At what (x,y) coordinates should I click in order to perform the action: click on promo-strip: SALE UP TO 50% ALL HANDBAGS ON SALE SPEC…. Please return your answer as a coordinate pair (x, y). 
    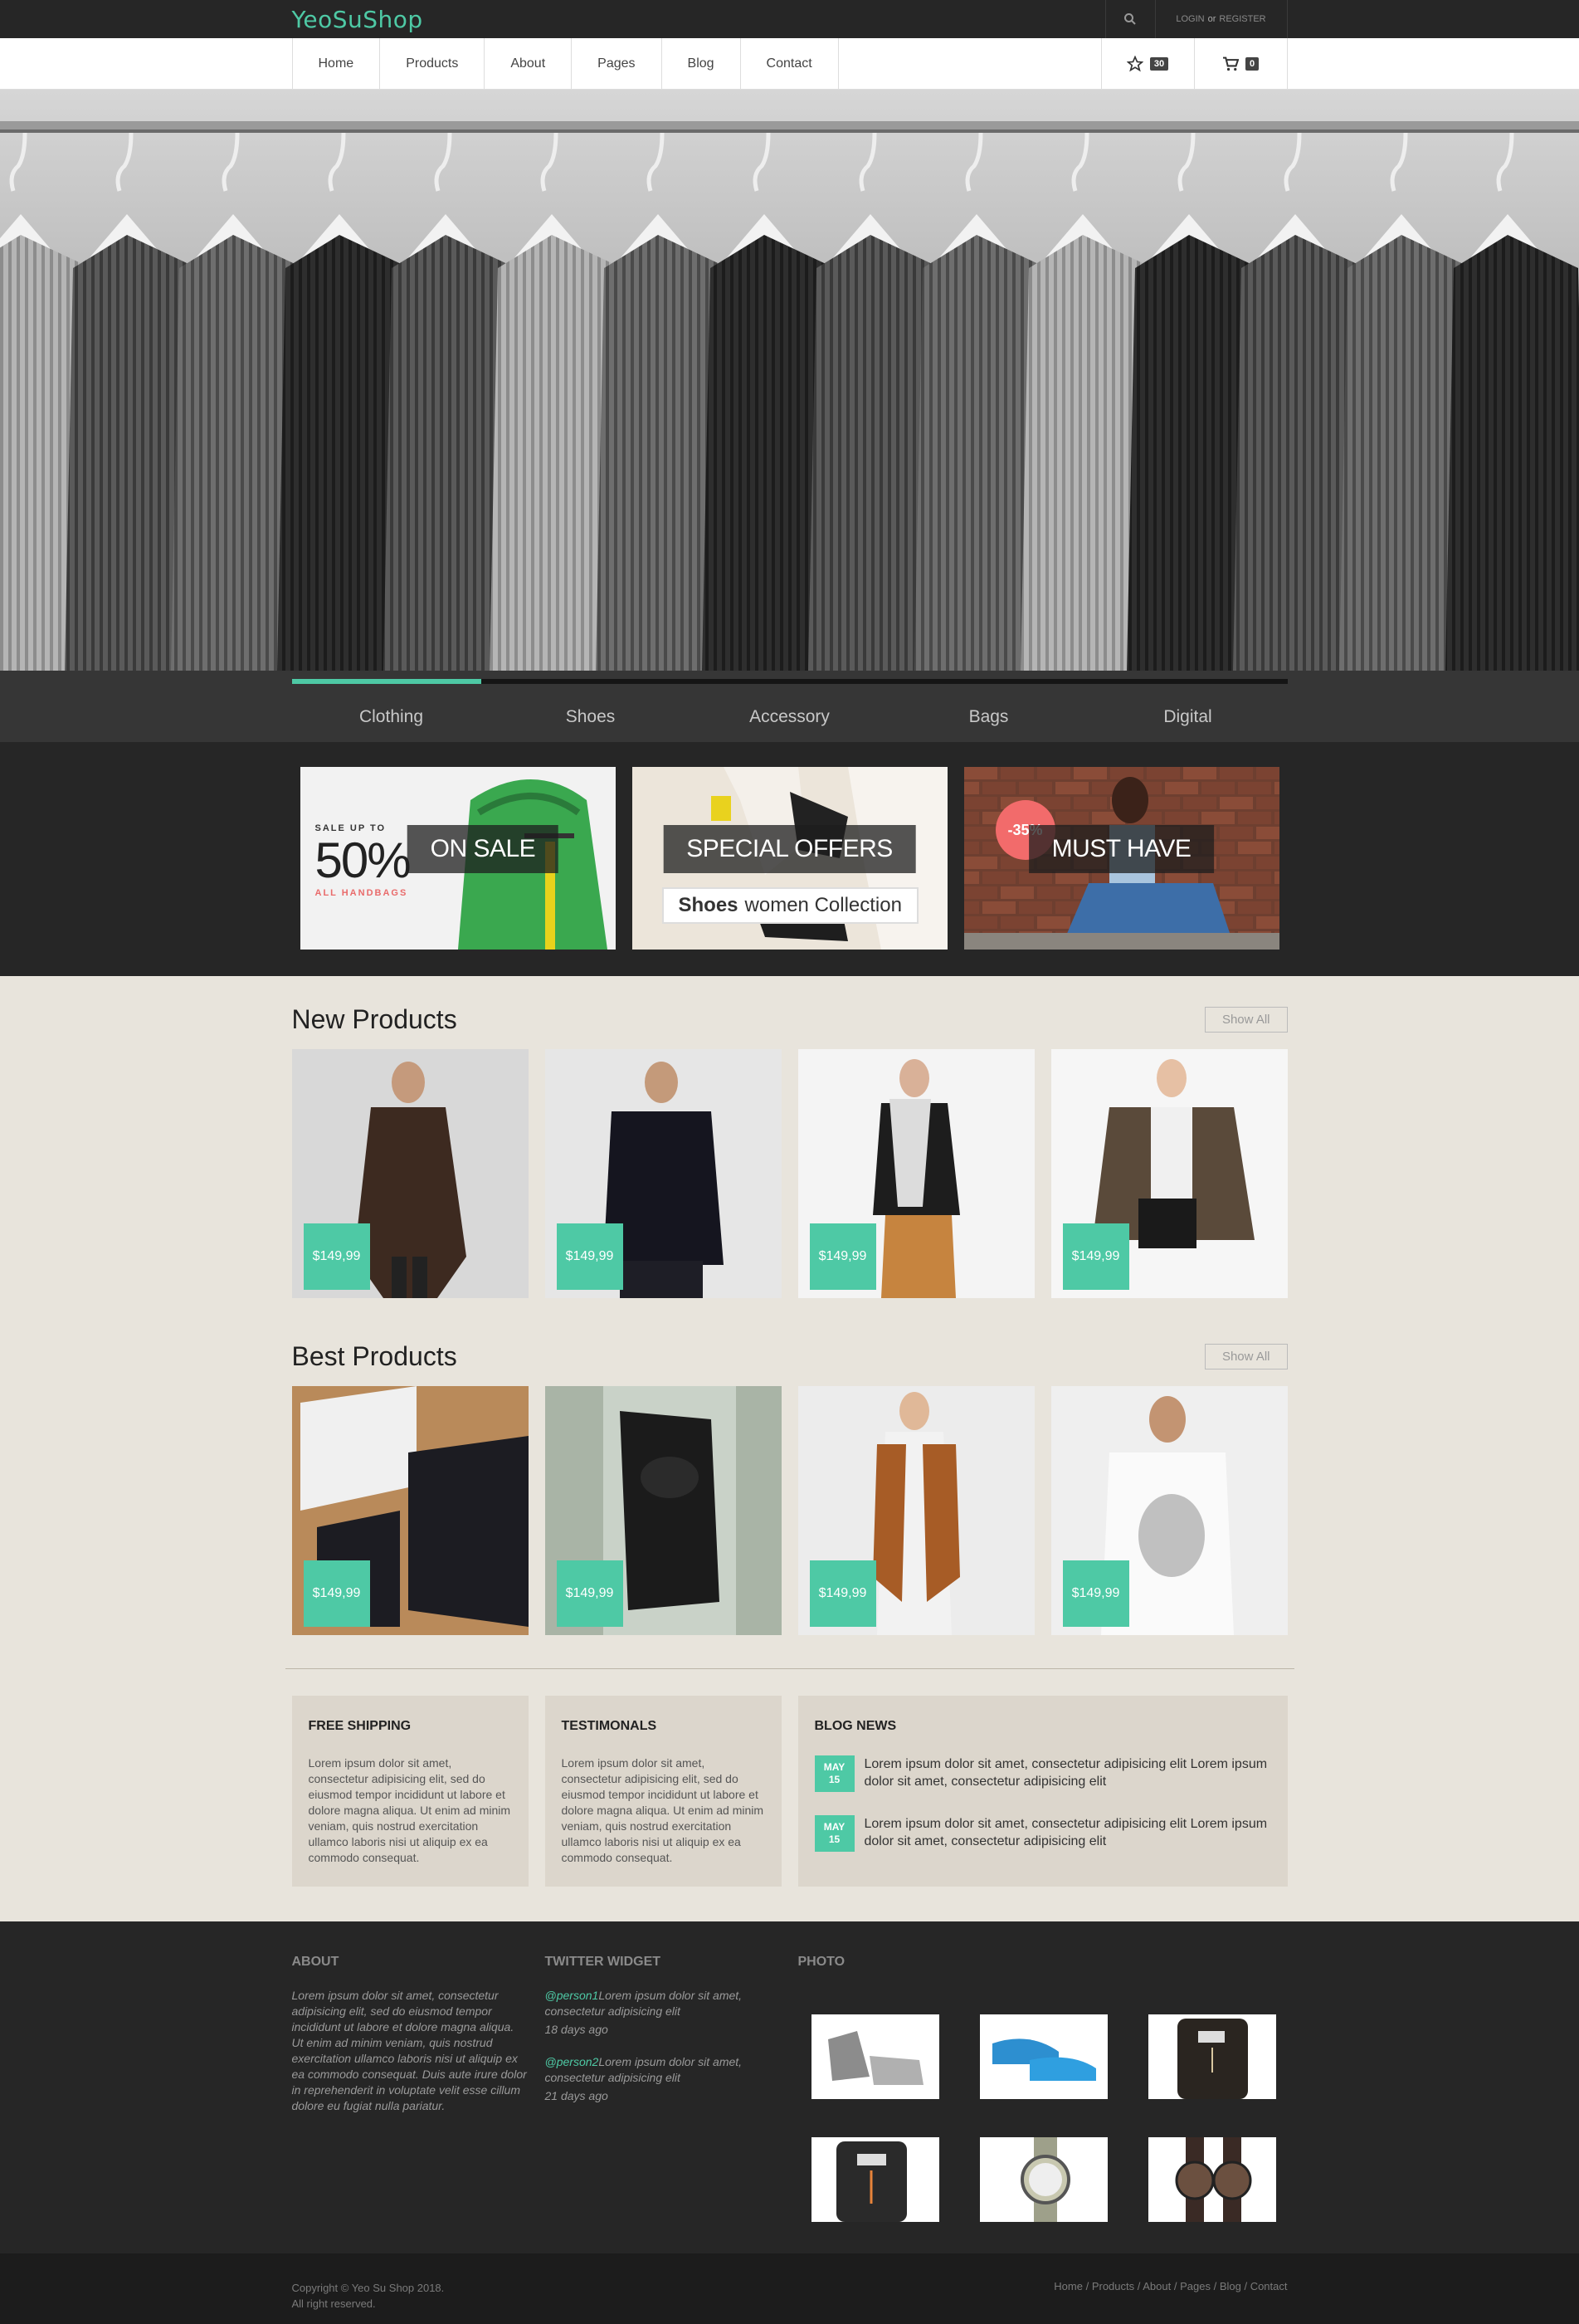
    Looking at the image, I should click on (789, 859).